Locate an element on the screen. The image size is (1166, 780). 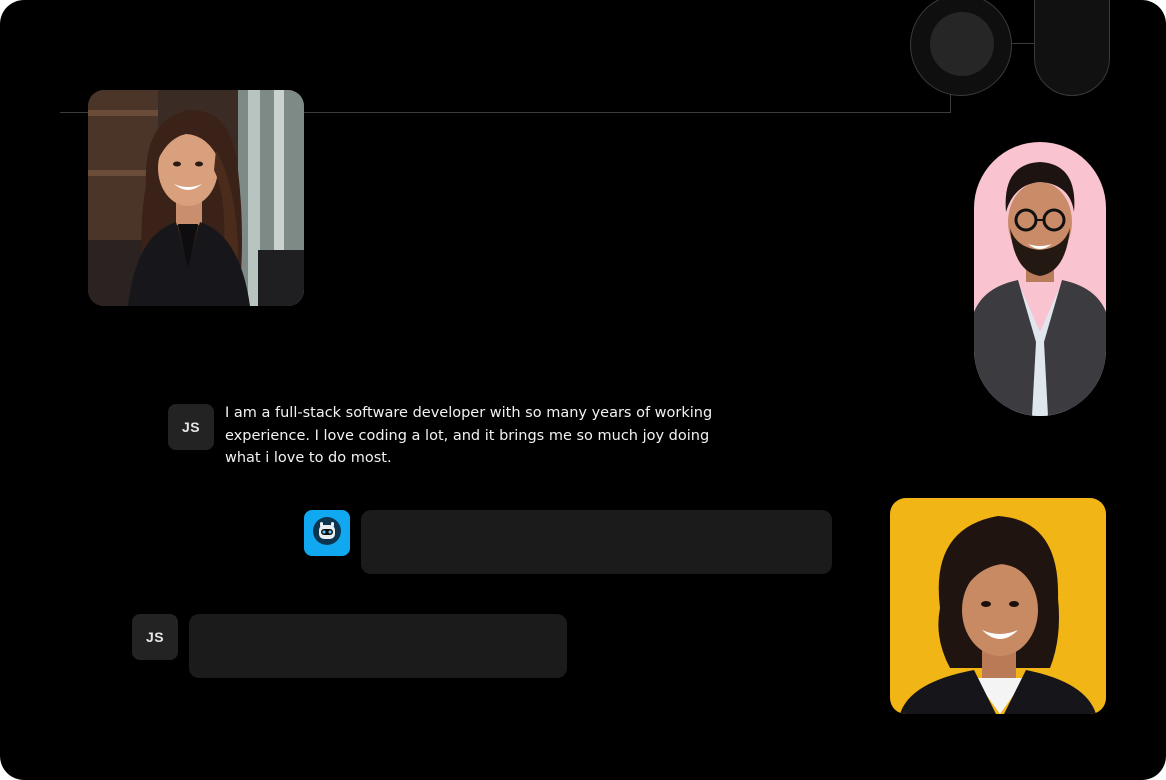
decor-circle-inner is located at coordinates (962, 44).